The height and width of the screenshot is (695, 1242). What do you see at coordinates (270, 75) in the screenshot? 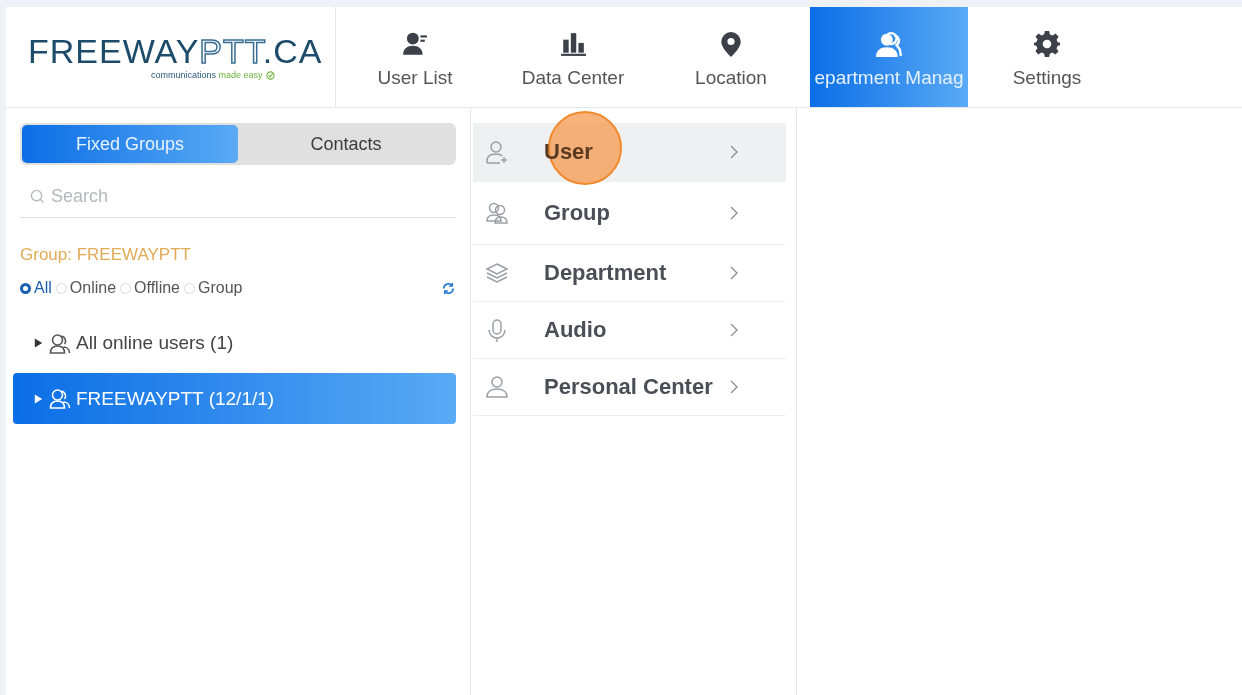
I see `check-circle-icon` at bounding box center [270, 75].